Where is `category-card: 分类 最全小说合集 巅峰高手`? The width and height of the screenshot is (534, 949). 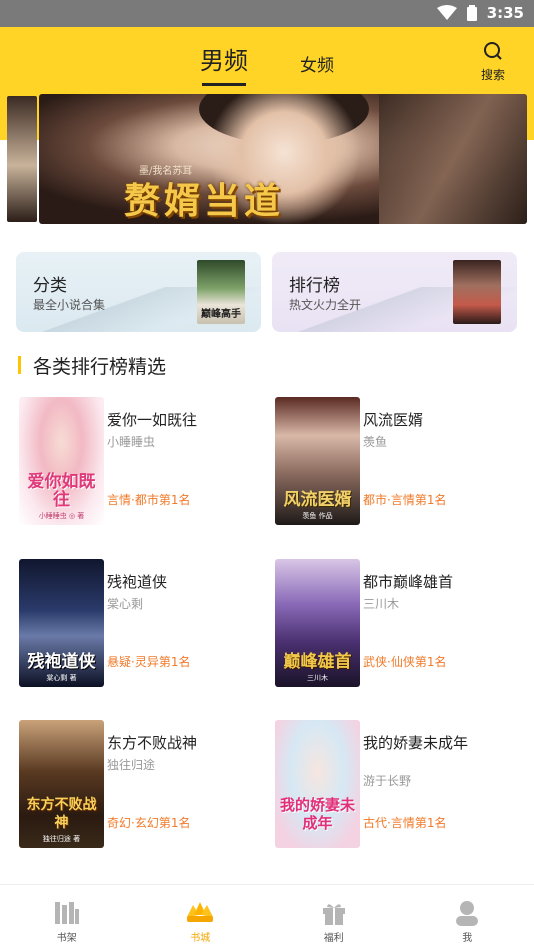 category-card: 分类 最全小说合集 巅峰高手 is located at coordinates (138, 292).